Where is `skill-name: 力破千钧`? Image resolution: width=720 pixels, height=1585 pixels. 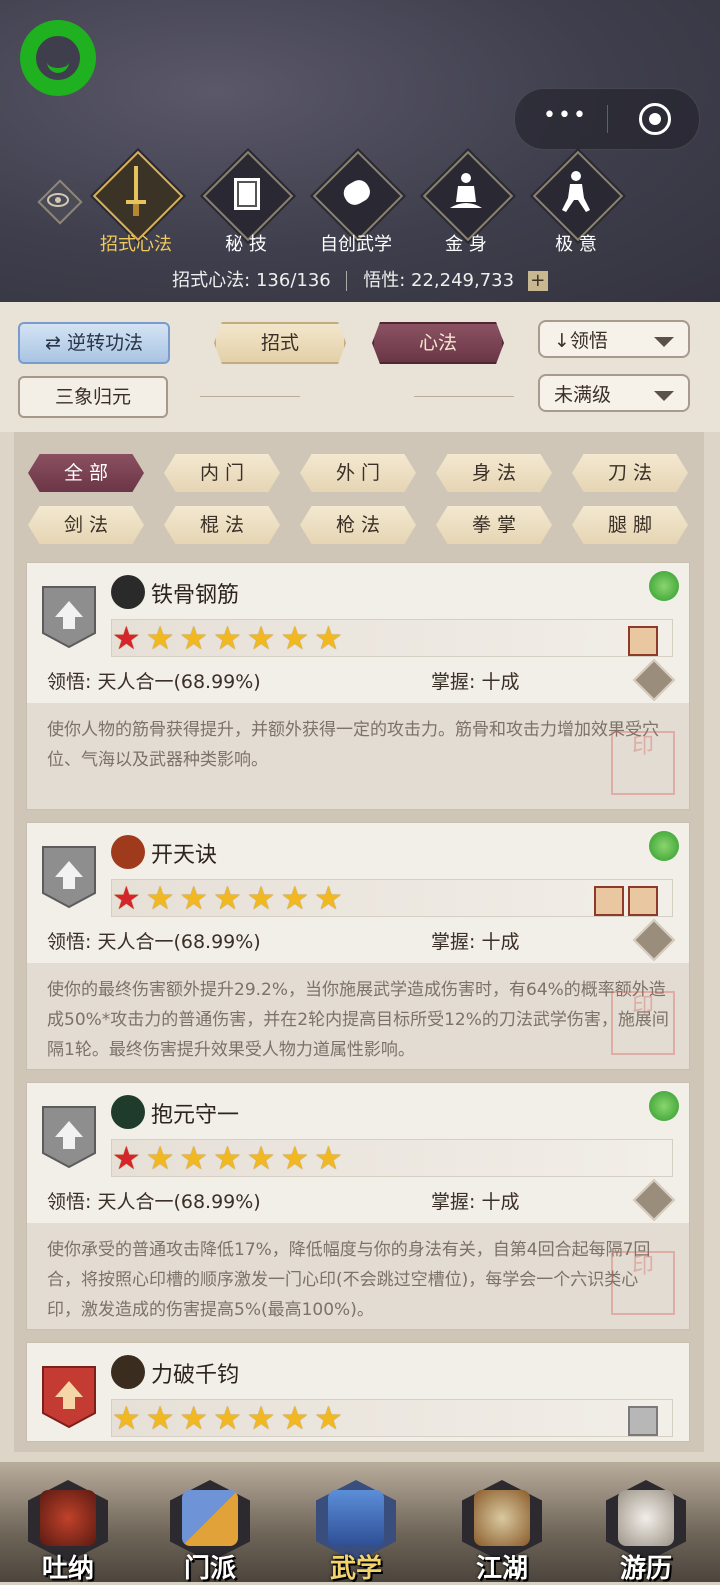 skill-name: 力破千钧 is located at coordinates (195, 1375).